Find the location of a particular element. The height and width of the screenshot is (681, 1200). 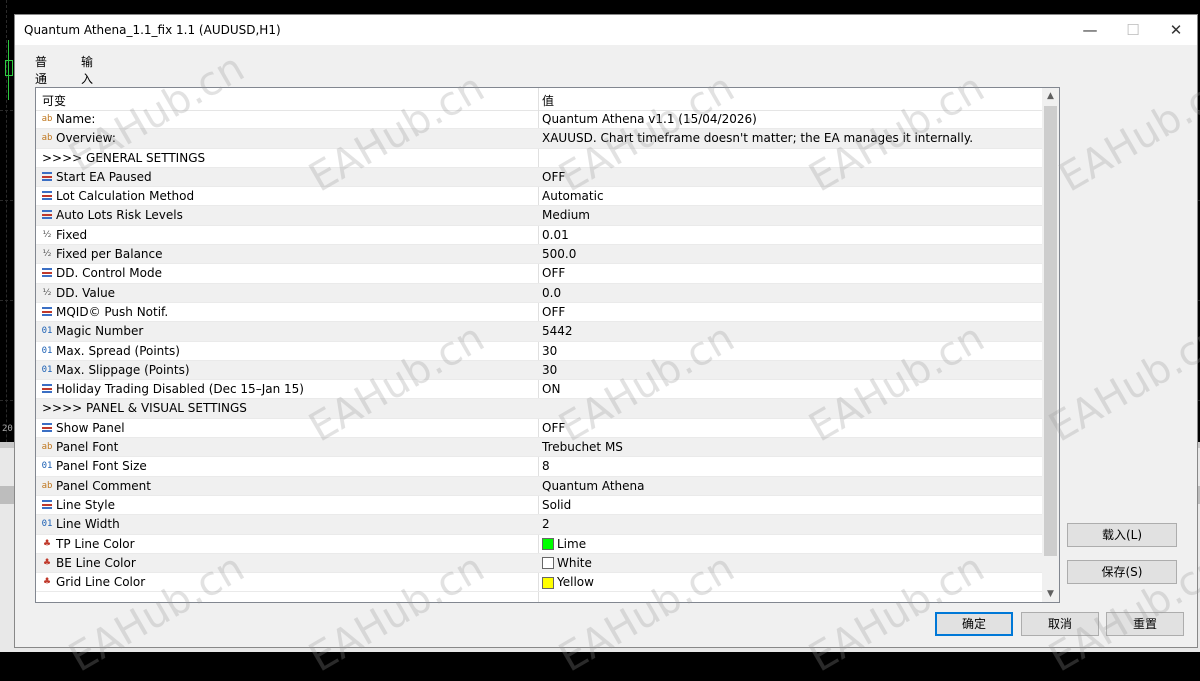

value-cell: Lime is located at coordinates (564, 544).